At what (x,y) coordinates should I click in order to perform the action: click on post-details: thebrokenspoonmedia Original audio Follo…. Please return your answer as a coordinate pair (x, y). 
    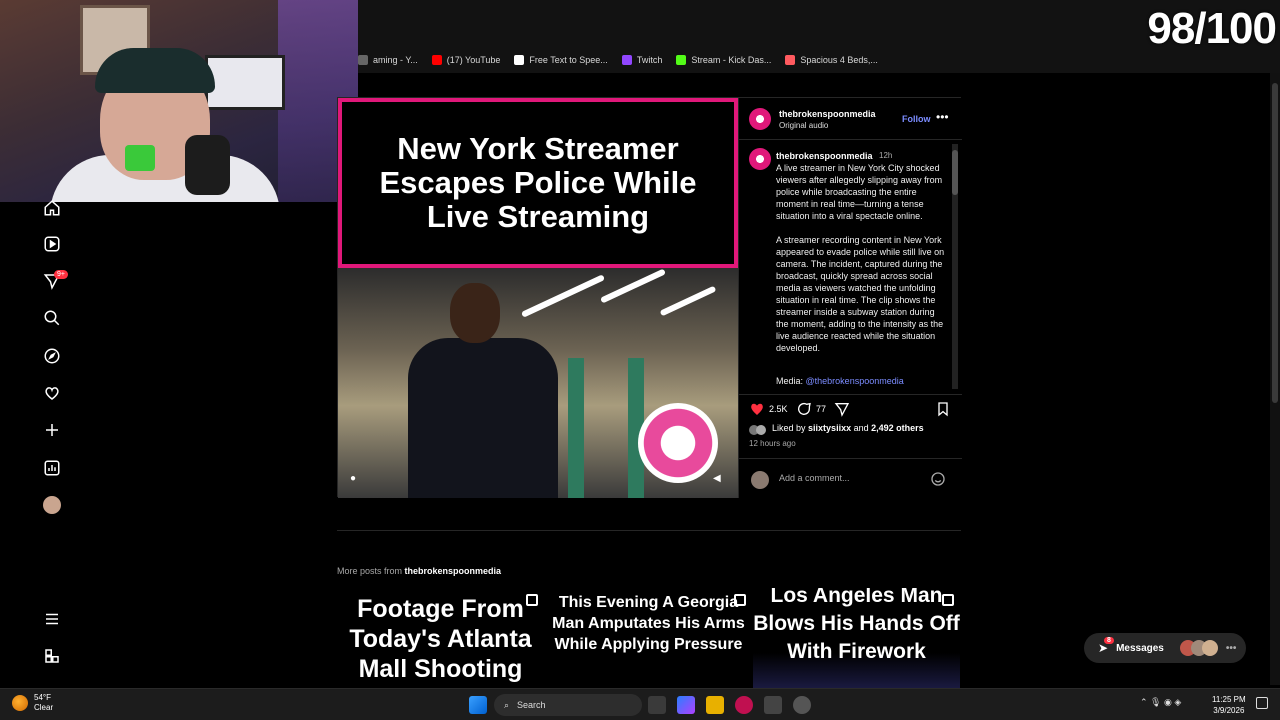
    Looking at the image, I should click on (850, 298).